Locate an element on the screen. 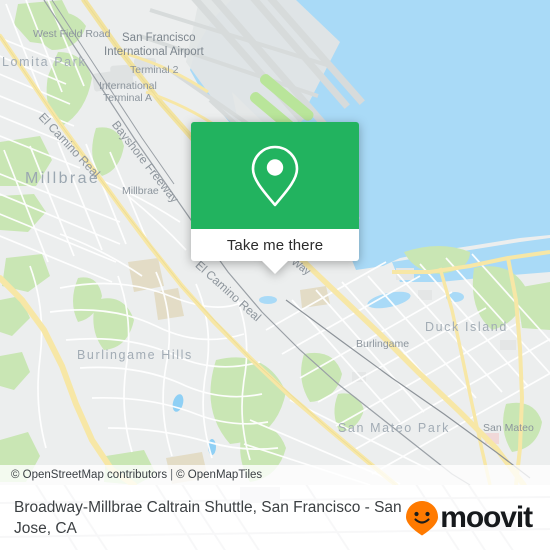 This screenshot has height=550, width=550. attribution-osm: © OpenStreetMap contributors is located at coordinates (89, 475).